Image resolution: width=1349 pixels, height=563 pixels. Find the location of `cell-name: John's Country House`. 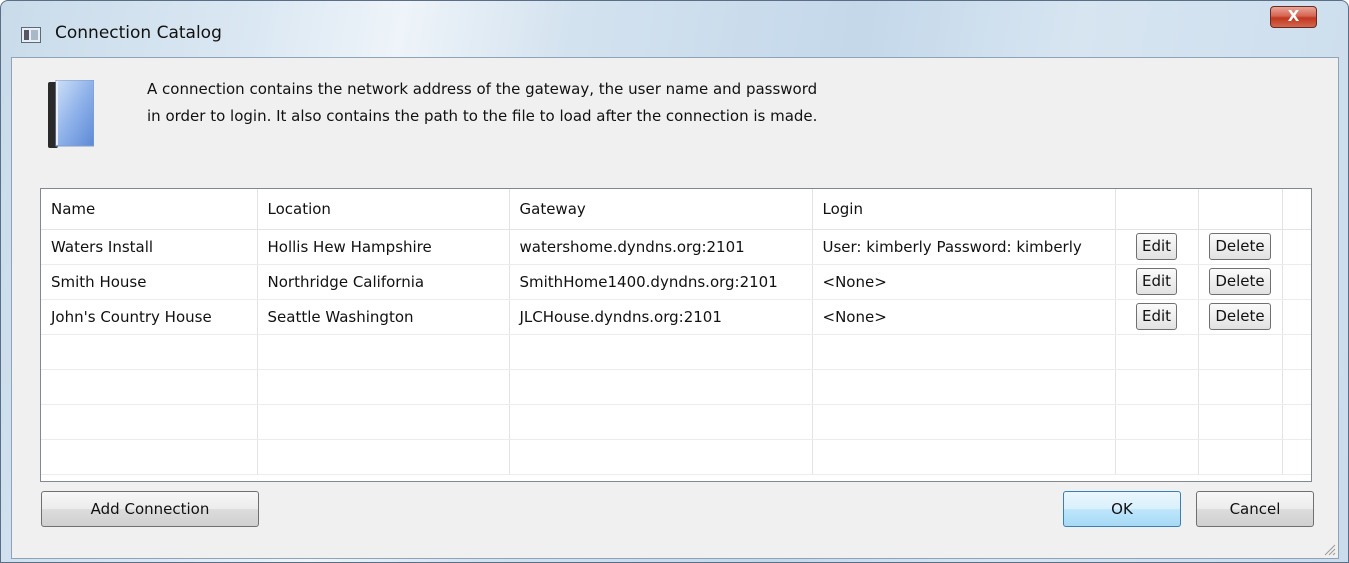

cell-name: John's Country House is located at coordinates (149, 317).